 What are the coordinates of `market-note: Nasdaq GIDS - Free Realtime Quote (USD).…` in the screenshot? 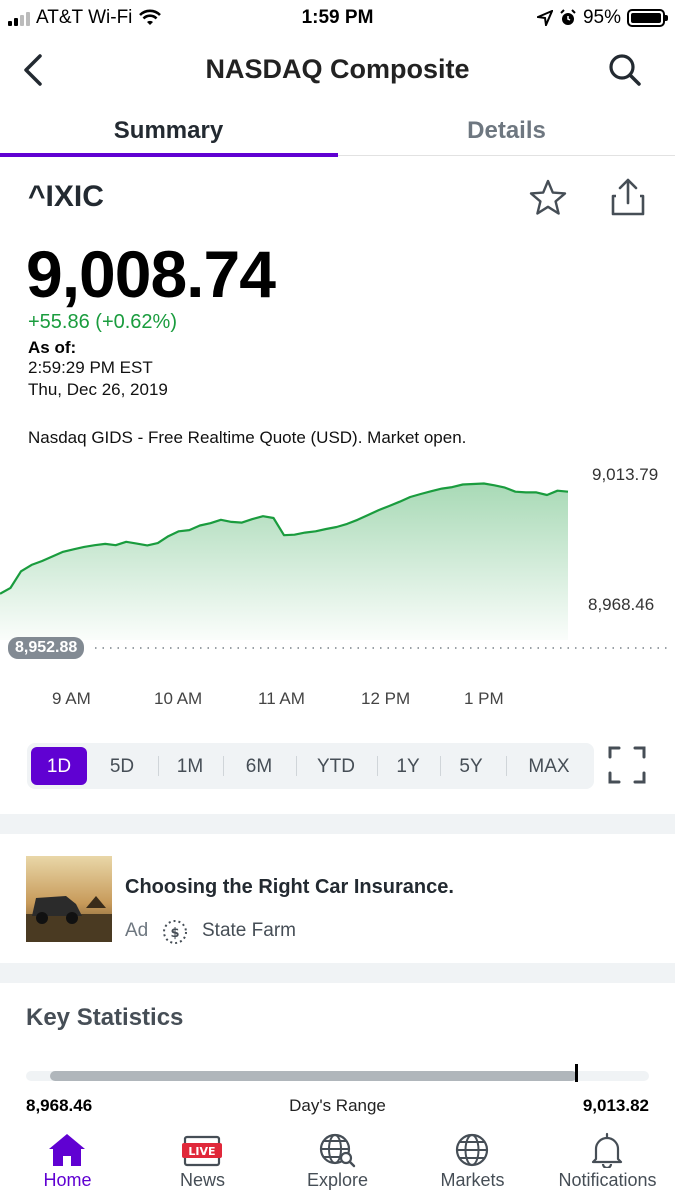 It's located at (247, 437).